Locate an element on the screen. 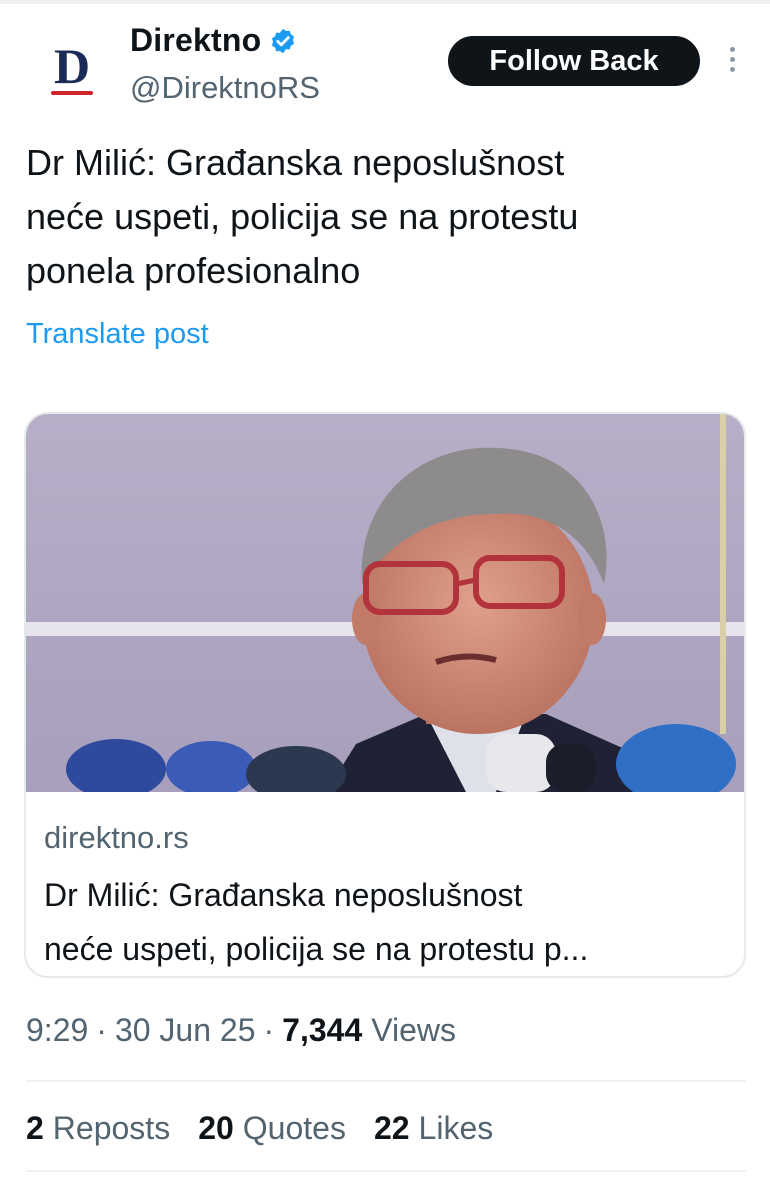 The width and height of the screenshot is (770, 1190). card-domain: direktno.rs is located at coordinates (116, 837).